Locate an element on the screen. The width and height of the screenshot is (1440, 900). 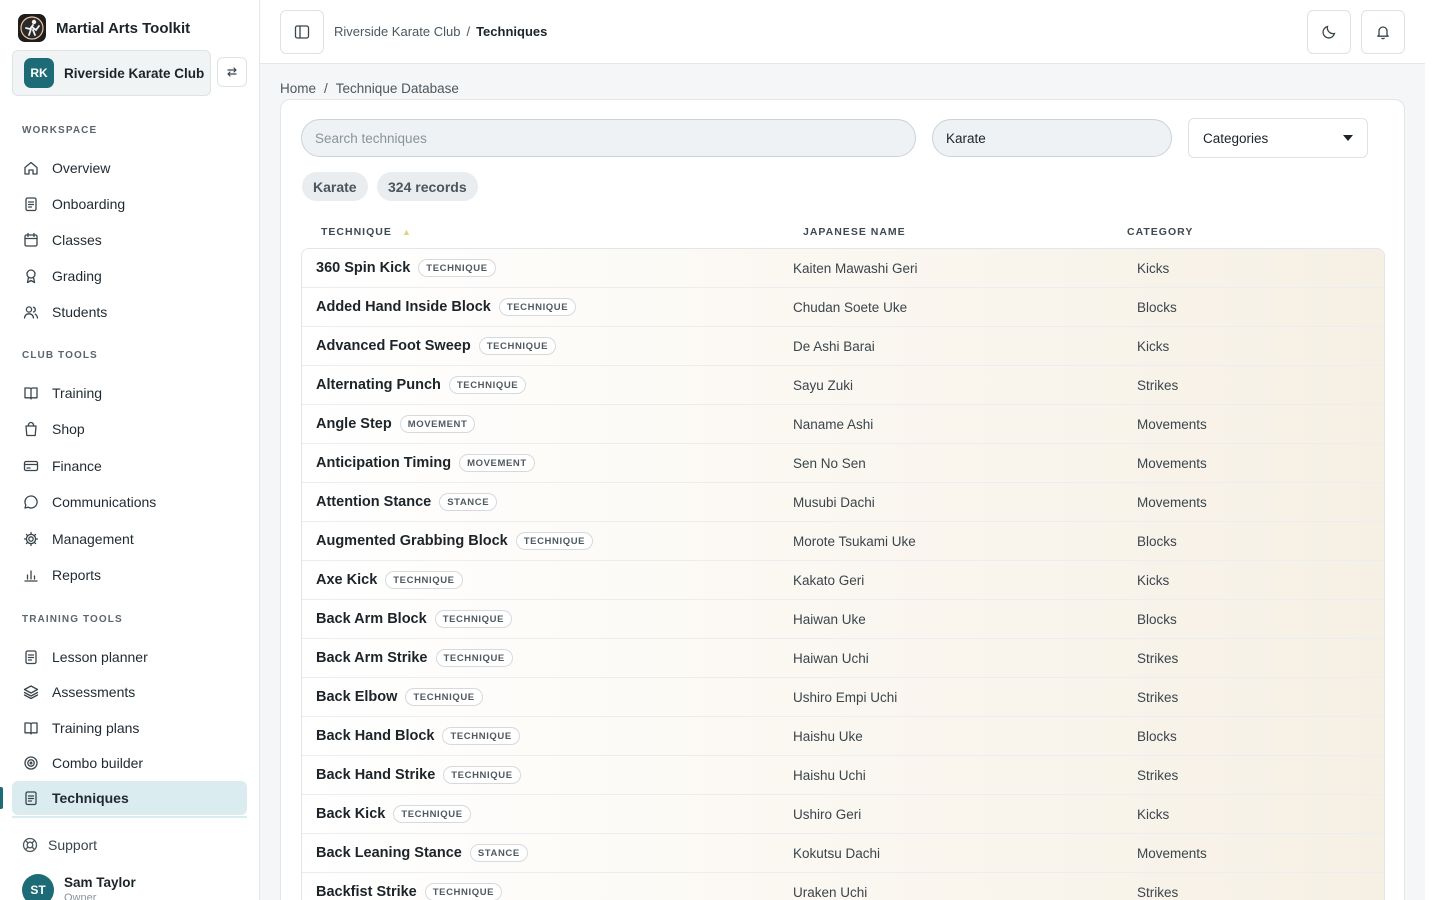
technique-name: Back Arm Block is located at coordinates (371, 619).